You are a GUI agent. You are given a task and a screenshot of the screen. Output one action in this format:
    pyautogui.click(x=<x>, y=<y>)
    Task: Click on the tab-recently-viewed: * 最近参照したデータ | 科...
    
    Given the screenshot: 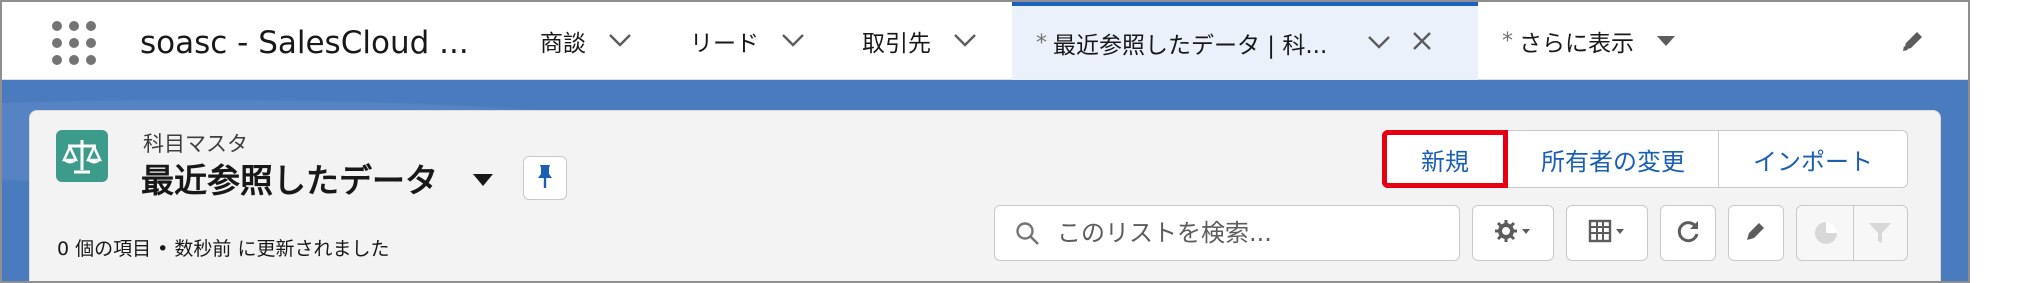 What is the action you would take?
    pyautogui.click(x=1245, y=41)
    